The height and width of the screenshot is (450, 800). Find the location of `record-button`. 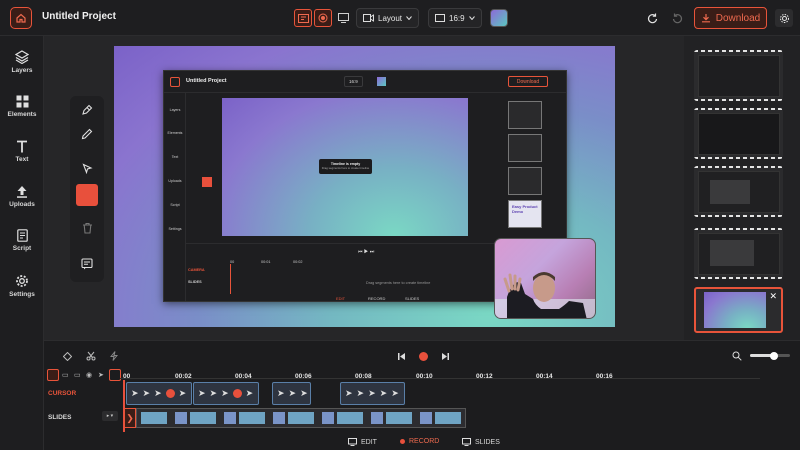

record-button is located at coordinates (423, 356).